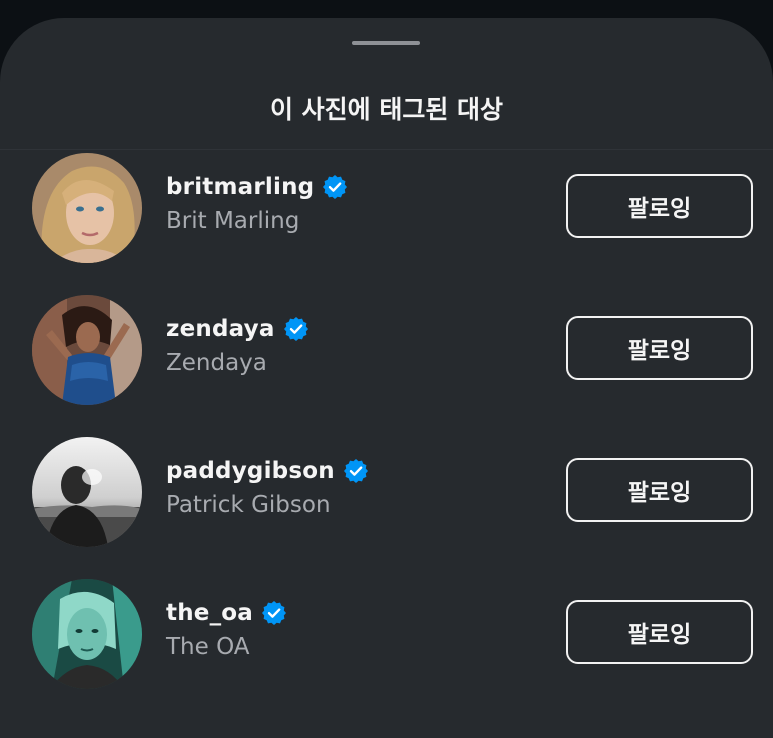 The image size is (773, 738). I want to click on full-name: Brit Marling, so click(233, 221).